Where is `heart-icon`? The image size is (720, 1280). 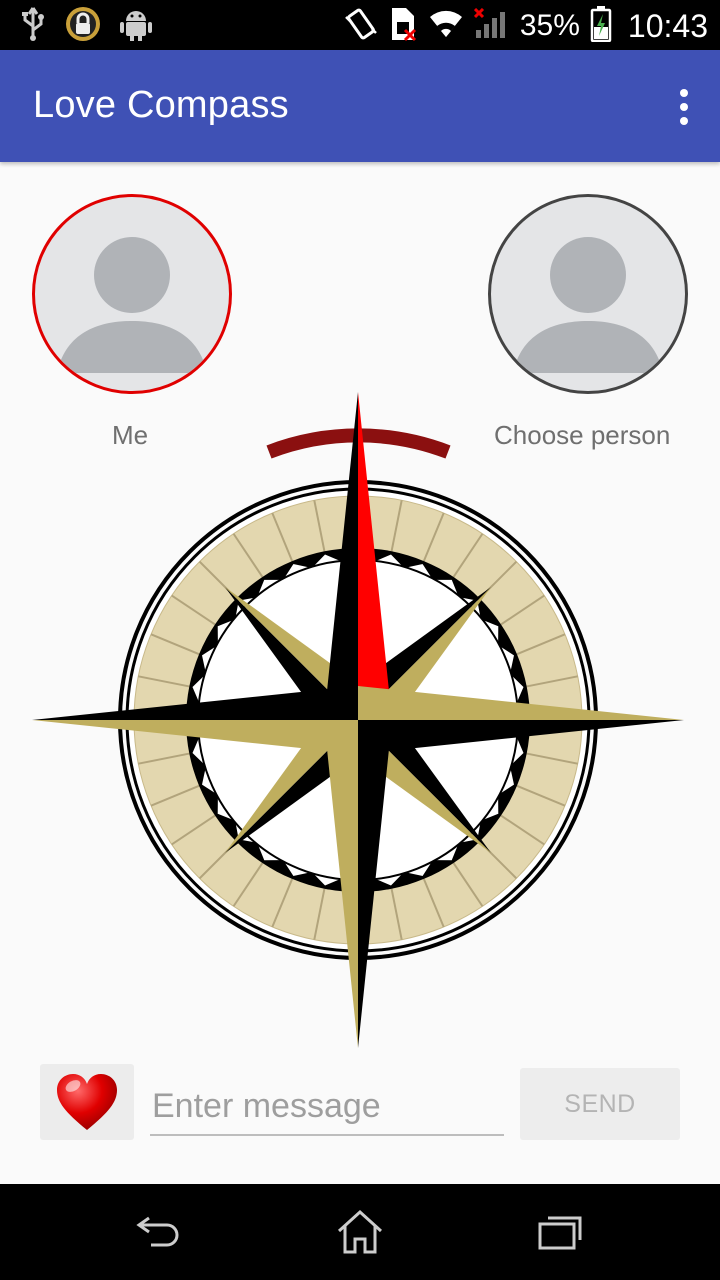 heart-icon is located at coordinates (87, 1102).